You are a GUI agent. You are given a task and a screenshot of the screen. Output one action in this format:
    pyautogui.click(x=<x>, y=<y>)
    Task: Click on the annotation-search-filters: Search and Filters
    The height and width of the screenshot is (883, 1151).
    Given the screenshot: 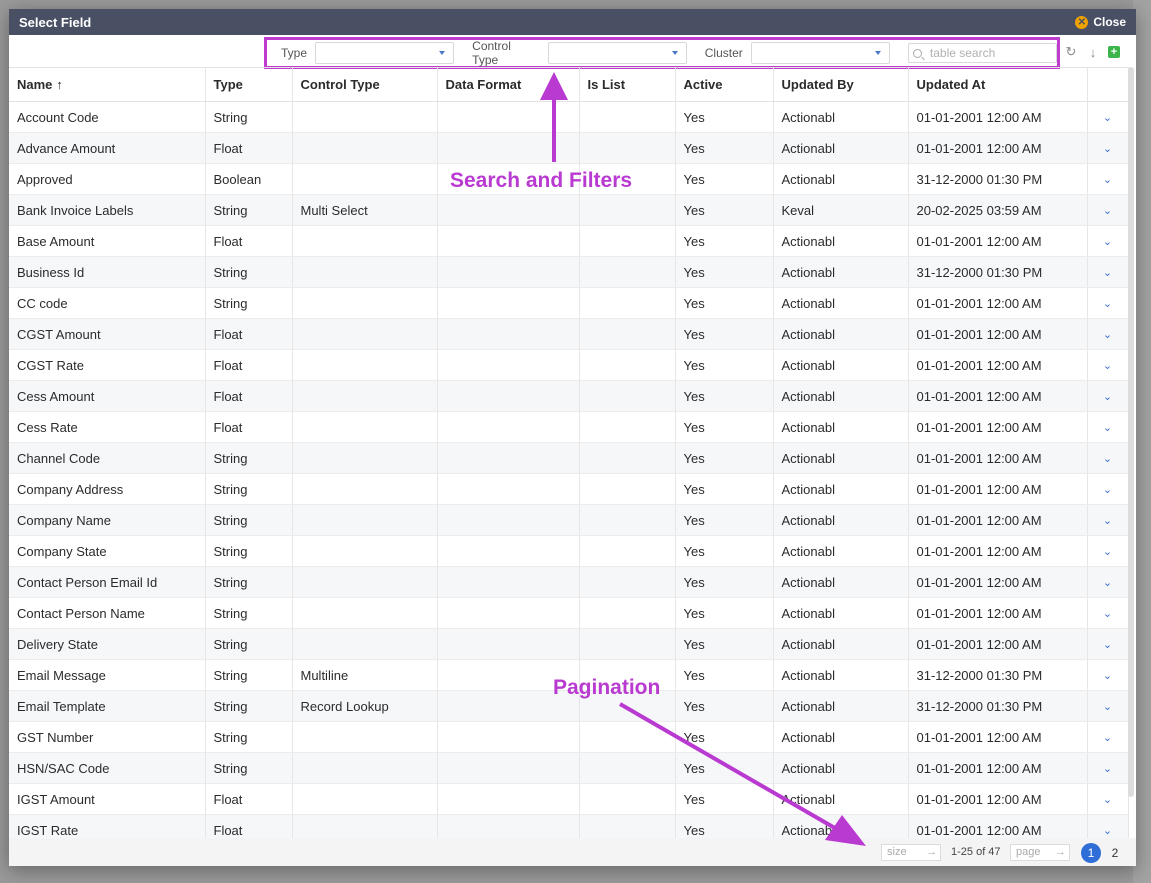 What is the action you would take?
    pyautogui.click(x=541, y=180)
    